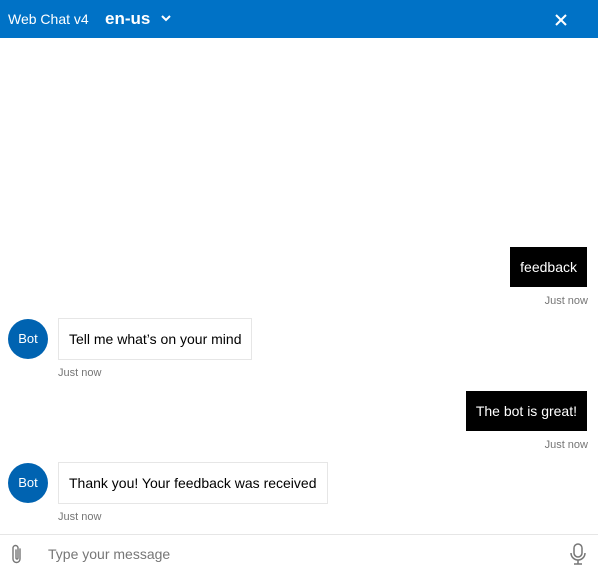  What do you see at coordinates (299, 19) in the screenshot?
I see `header-bar: Web Chat v4 en-us` at bounding box center [299, 19].